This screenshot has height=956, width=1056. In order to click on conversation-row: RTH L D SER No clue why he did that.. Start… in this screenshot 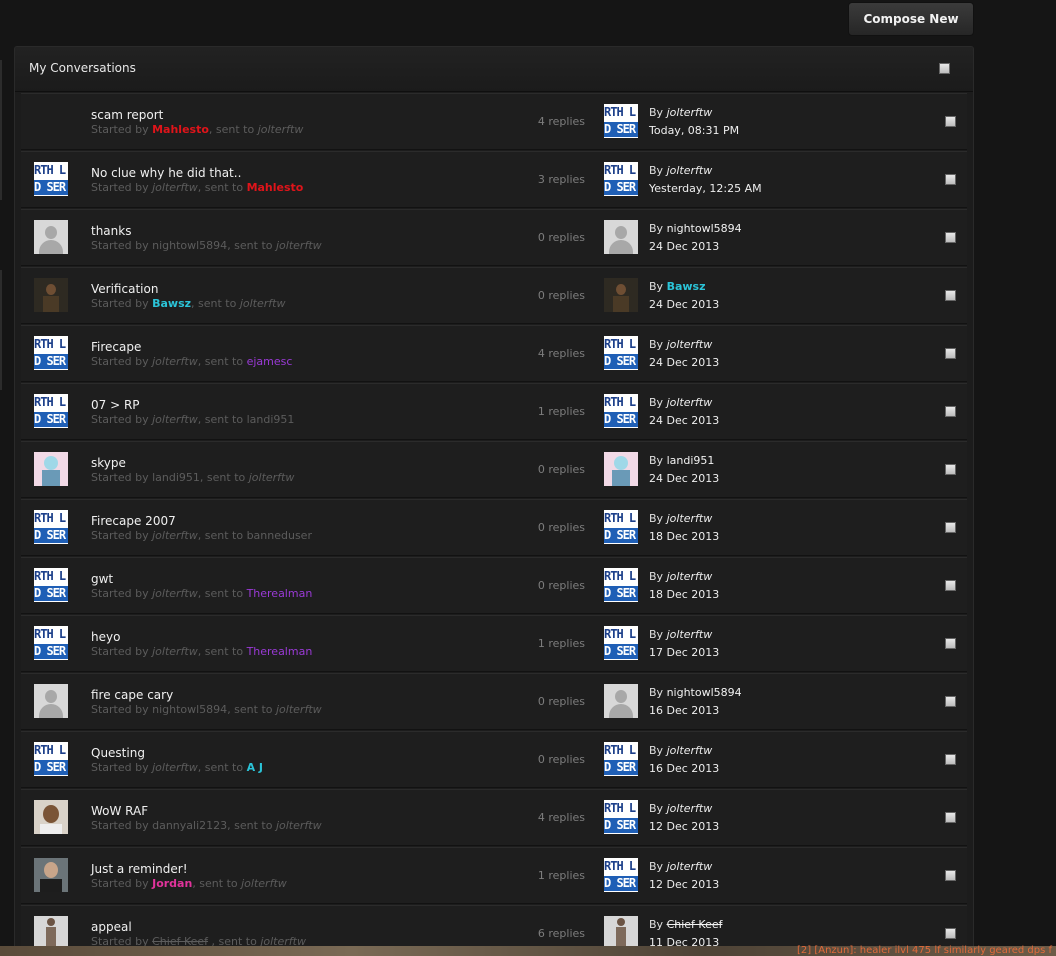, I will do `click(494, 179)`.